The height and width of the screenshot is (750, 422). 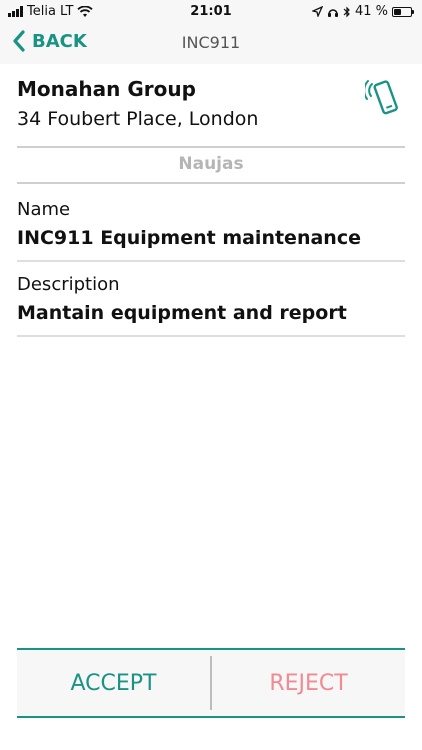 What do you see at coordinates (332, 12) in the screenshot?
I see `headphones-icon` at bounding box center [332, 12].